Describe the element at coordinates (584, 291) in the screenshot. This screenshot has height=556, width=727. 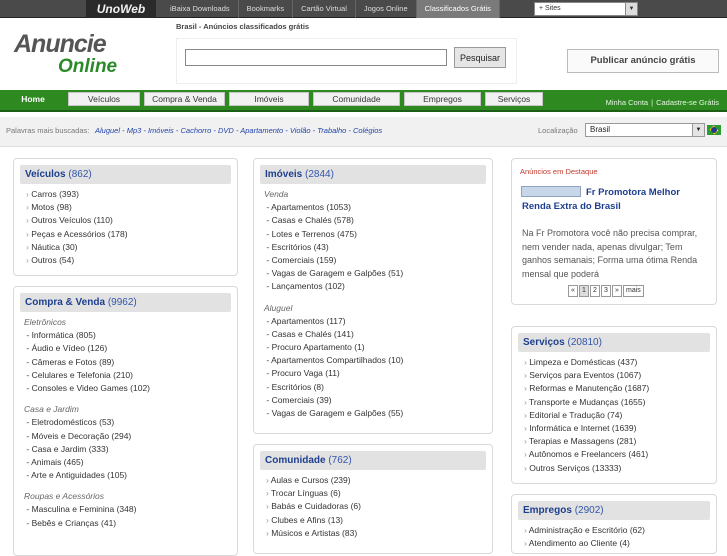
I see `pager-page: 1` at that location.